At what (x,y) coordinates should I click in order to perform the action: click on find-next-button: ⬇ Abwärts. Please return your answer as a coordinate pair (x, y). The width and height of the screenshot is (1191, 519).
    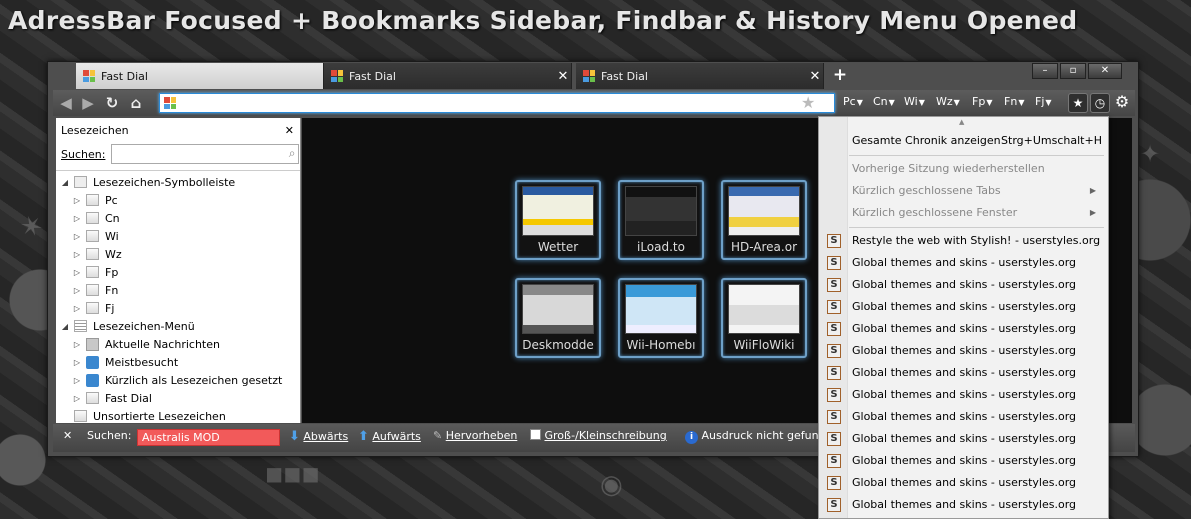
    Looking at the image, I should click on (318, 436).